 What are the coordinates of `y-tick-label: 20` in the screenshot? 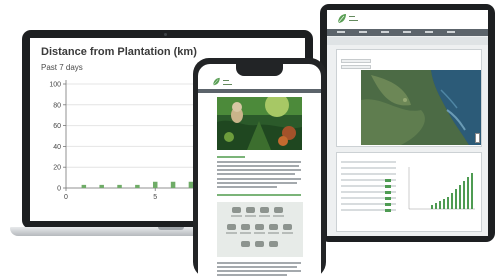 It's located at (57, 168).